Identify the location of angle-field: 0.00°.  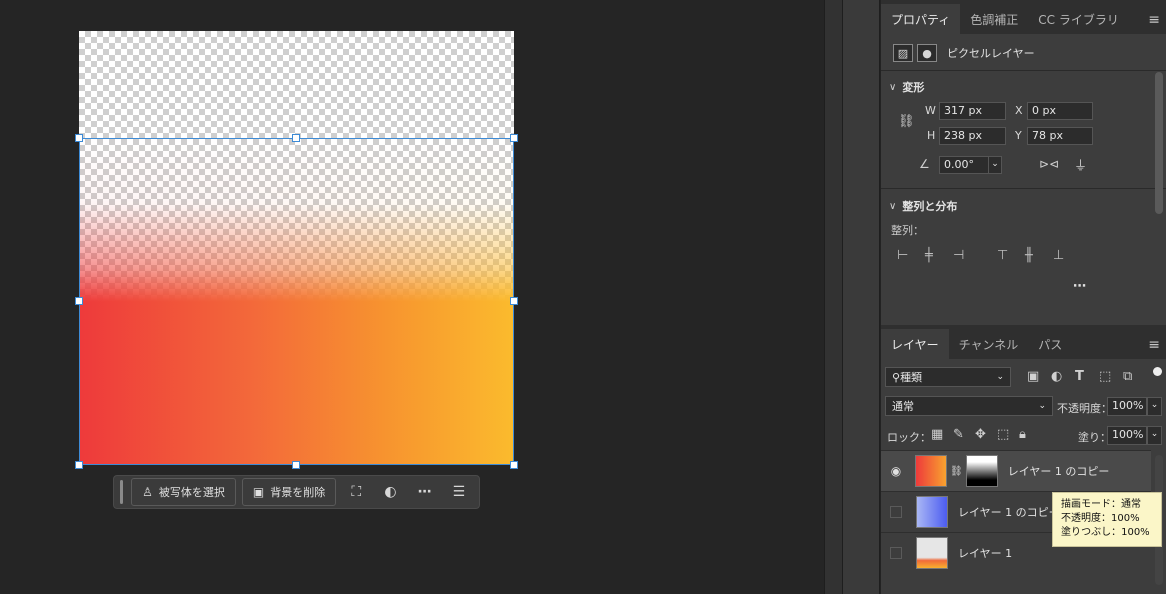
(964, 165).